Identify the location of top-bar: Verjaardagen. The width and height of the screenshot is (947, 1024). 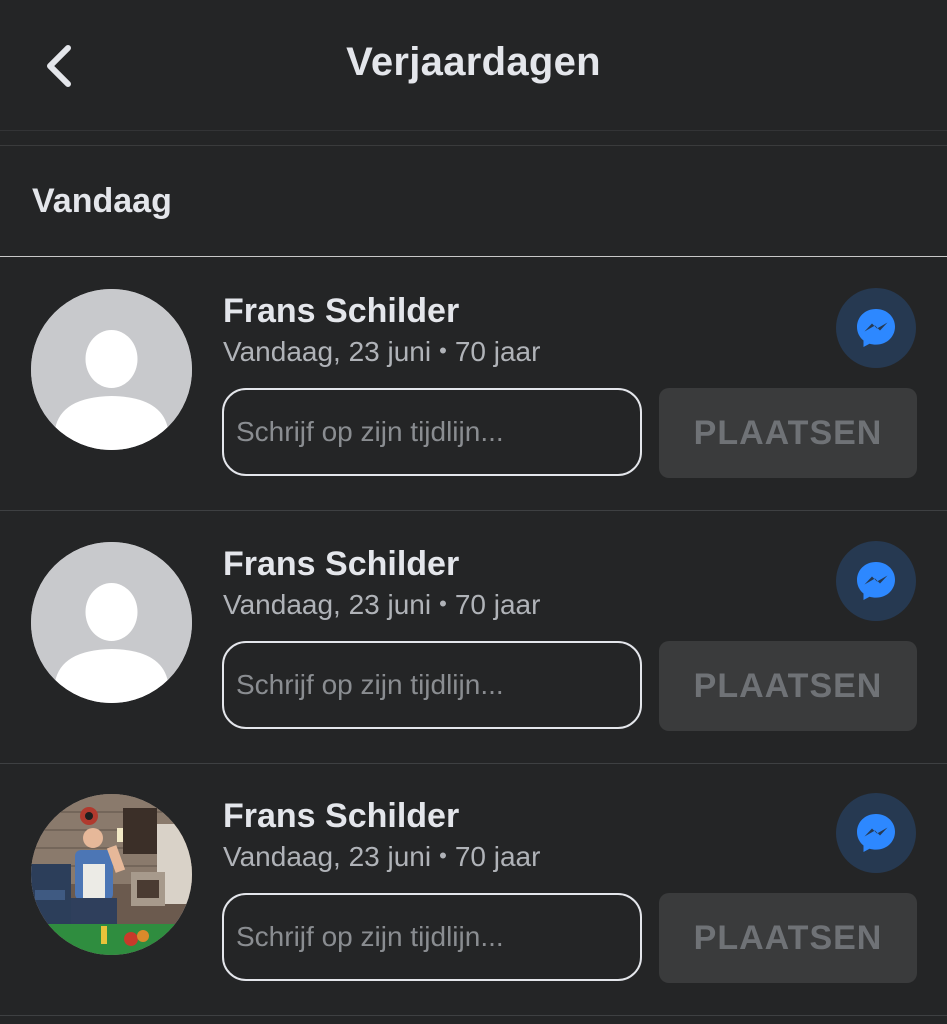
(473, 65).